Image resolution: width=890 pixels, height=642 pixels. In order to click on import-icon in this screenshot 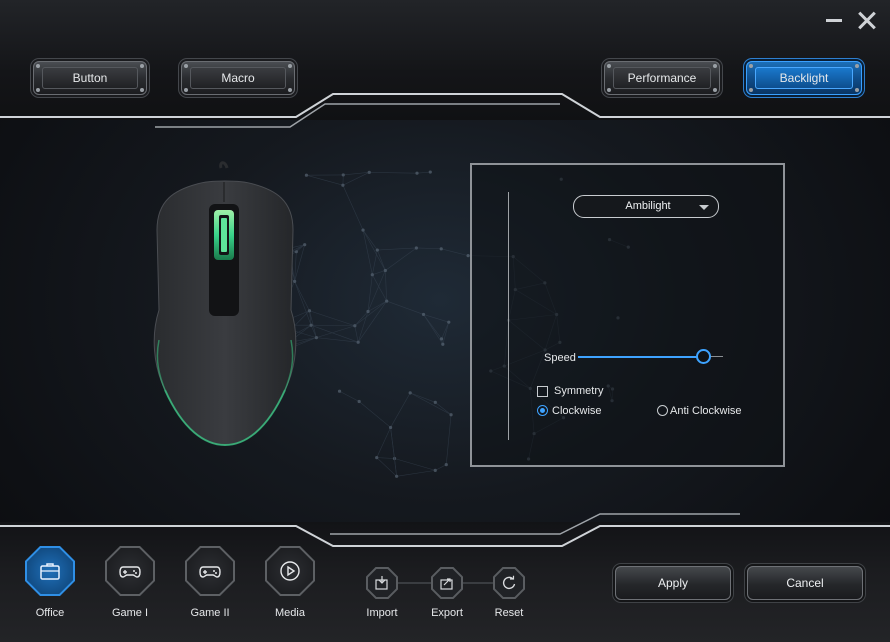, I will do `click(381, 583)`.